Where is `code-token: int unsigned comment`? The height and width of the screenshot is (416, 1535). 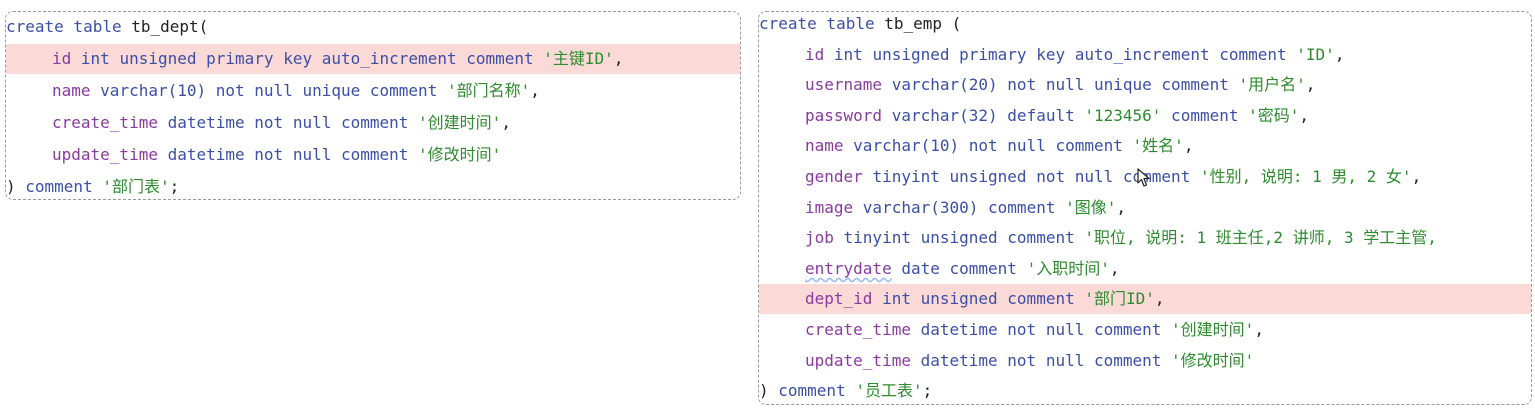 code-token: int unsigned comment is located at coordinates (983, 299).